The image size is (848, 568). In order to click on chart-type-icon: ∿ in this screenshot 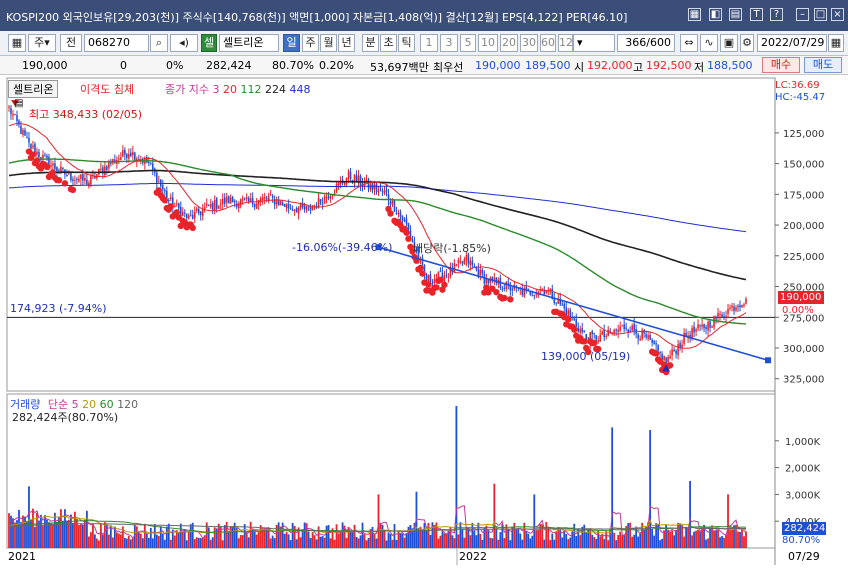, I will do `click(709, 43)`.